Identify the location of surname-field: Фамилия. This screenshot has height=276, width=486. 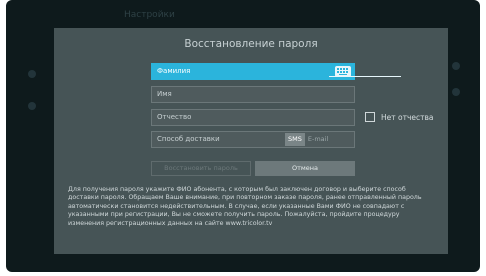
(276, 71).